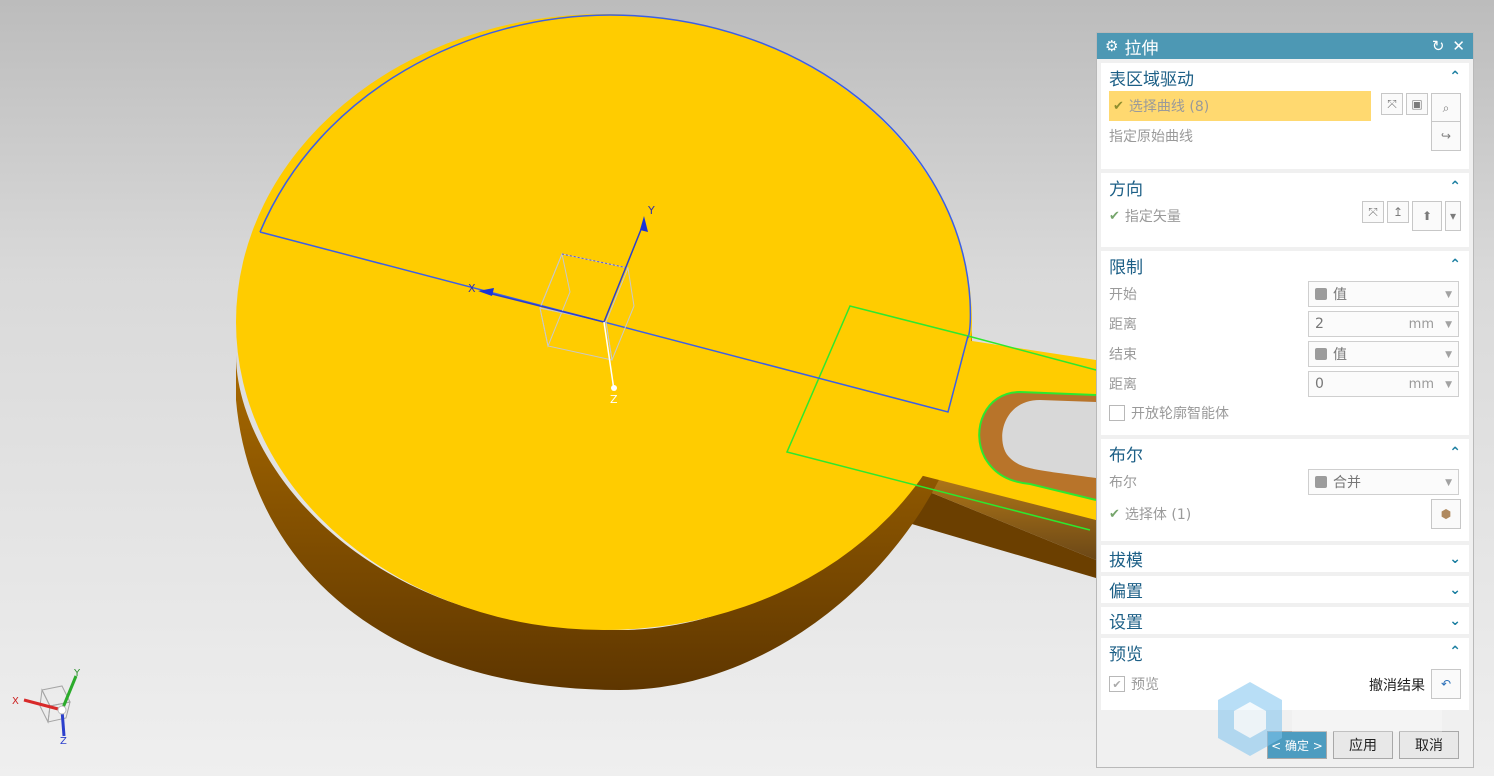  Describe the element at coordinates (1321, 482) in the screenshot. I see `unite-icon` at that location.